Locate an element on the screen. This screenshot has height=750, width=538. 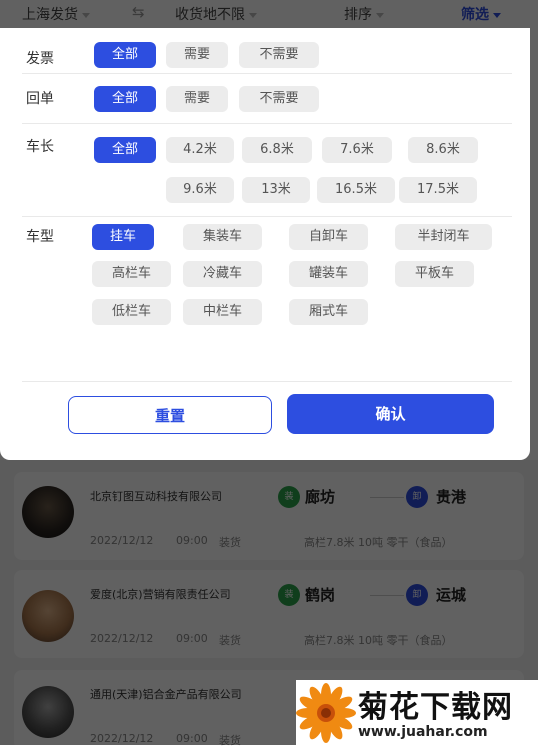
type-chip-low-rail: 低栏车 is located at coordinates (131, 312).